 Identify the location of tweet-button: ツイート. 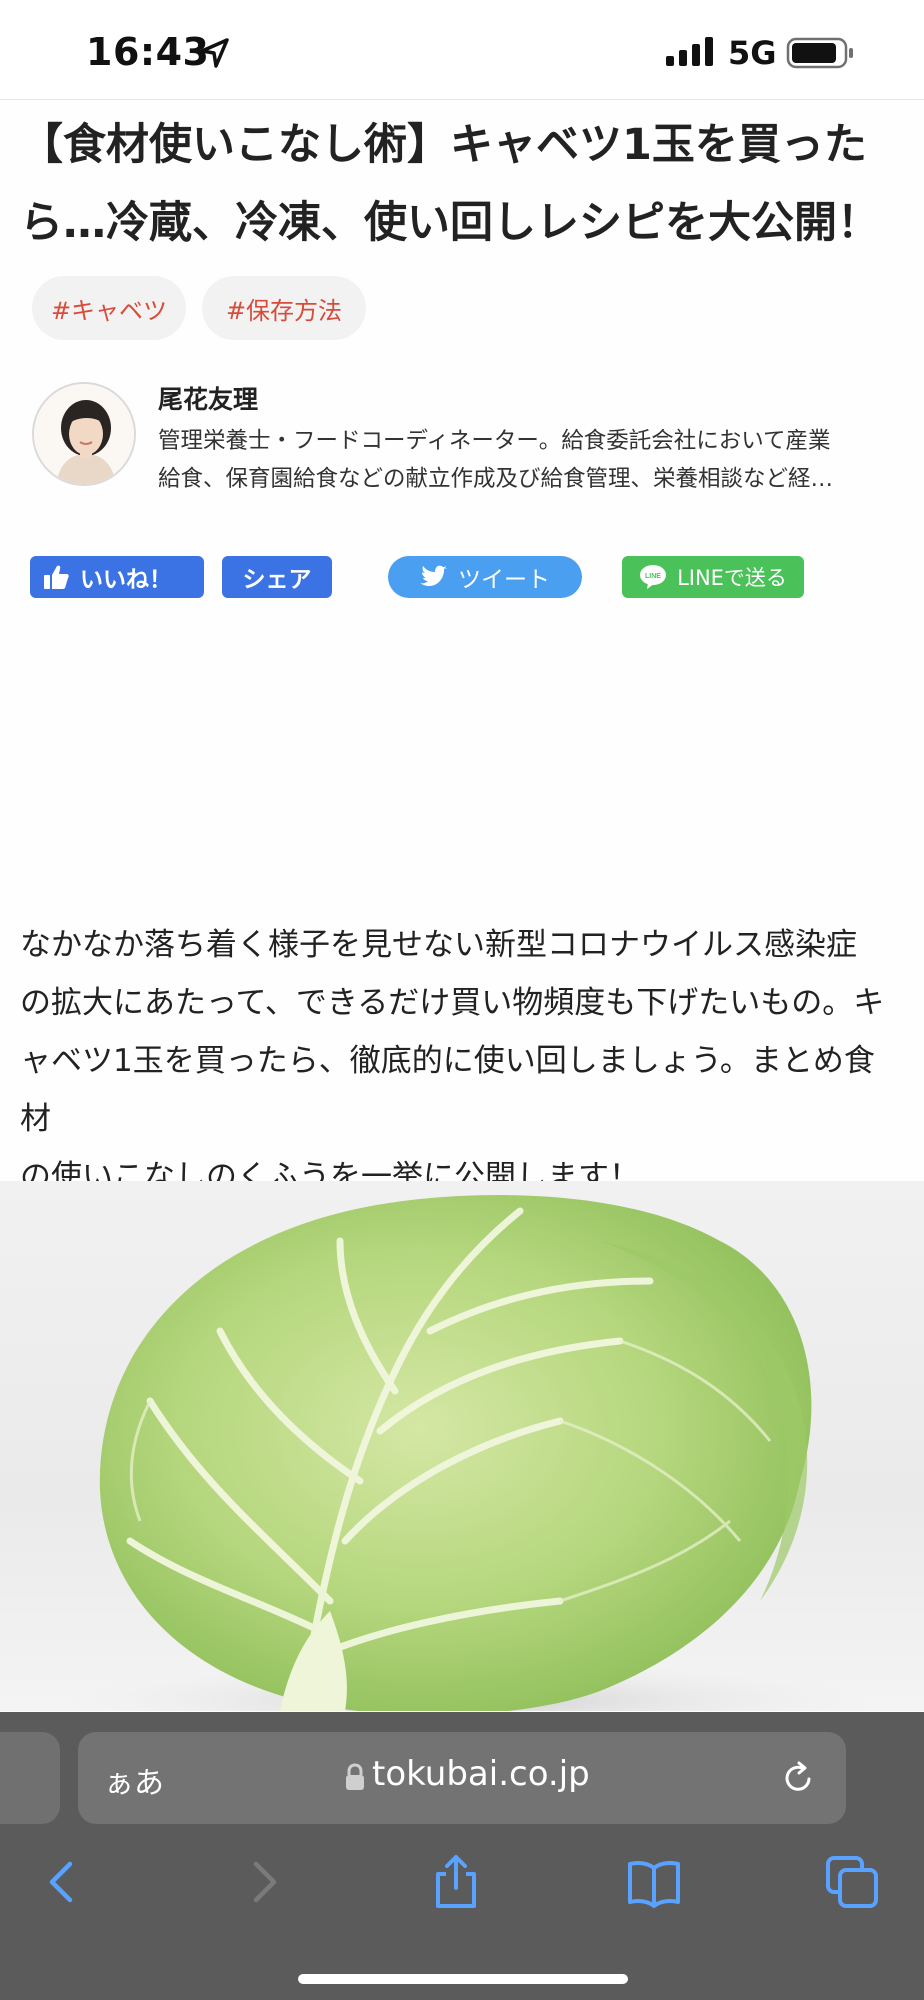
(485, 577).